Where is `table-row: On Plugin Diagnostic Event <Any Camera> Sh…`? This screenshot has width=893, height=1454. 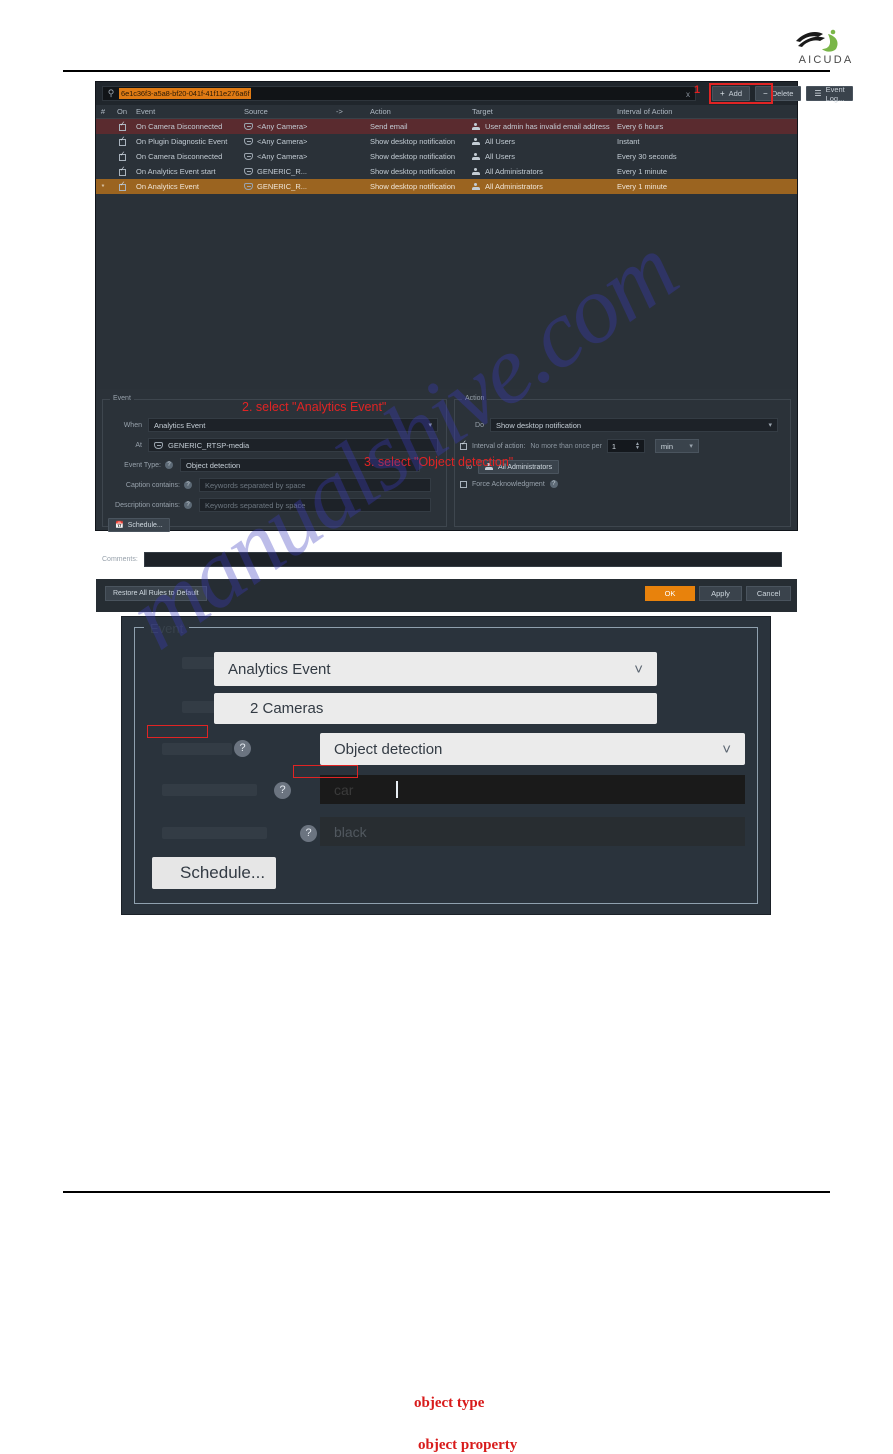 table-row: On Plugin Diagnostic Event <Any Camera> Sh… is located at coordinates (446, 141).